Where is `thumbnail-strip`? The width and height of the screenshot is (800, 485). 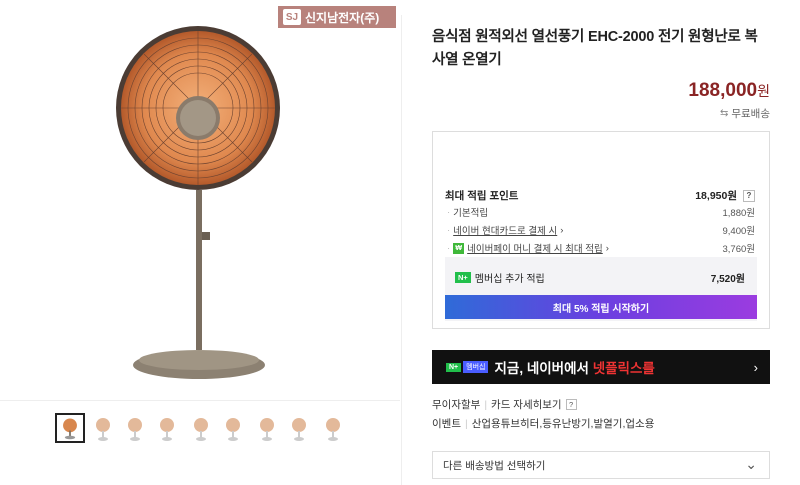 thumbnail-strip is located at coordinates (200, 427).